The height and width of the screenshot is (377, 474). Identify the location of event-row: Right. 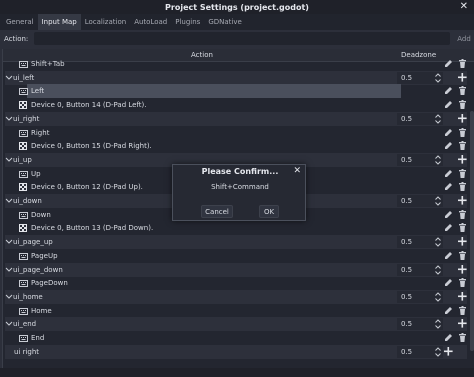
(236, 133).